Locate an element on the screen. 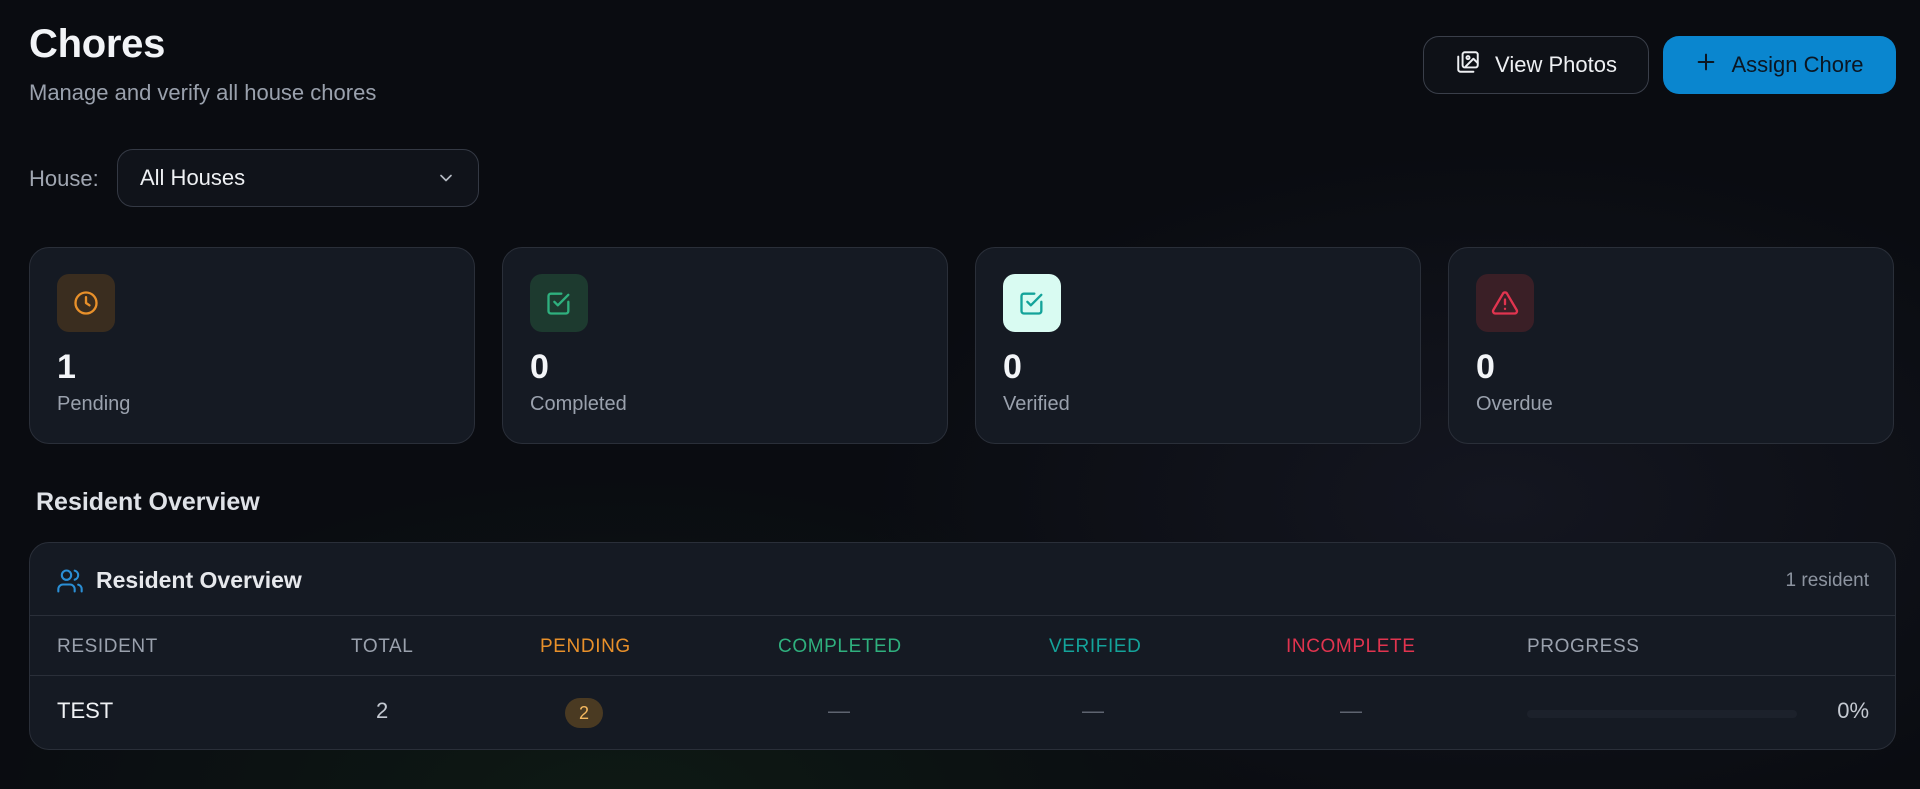  assign-chore-button: Assign Chore is located at coordinates (1779, 65).